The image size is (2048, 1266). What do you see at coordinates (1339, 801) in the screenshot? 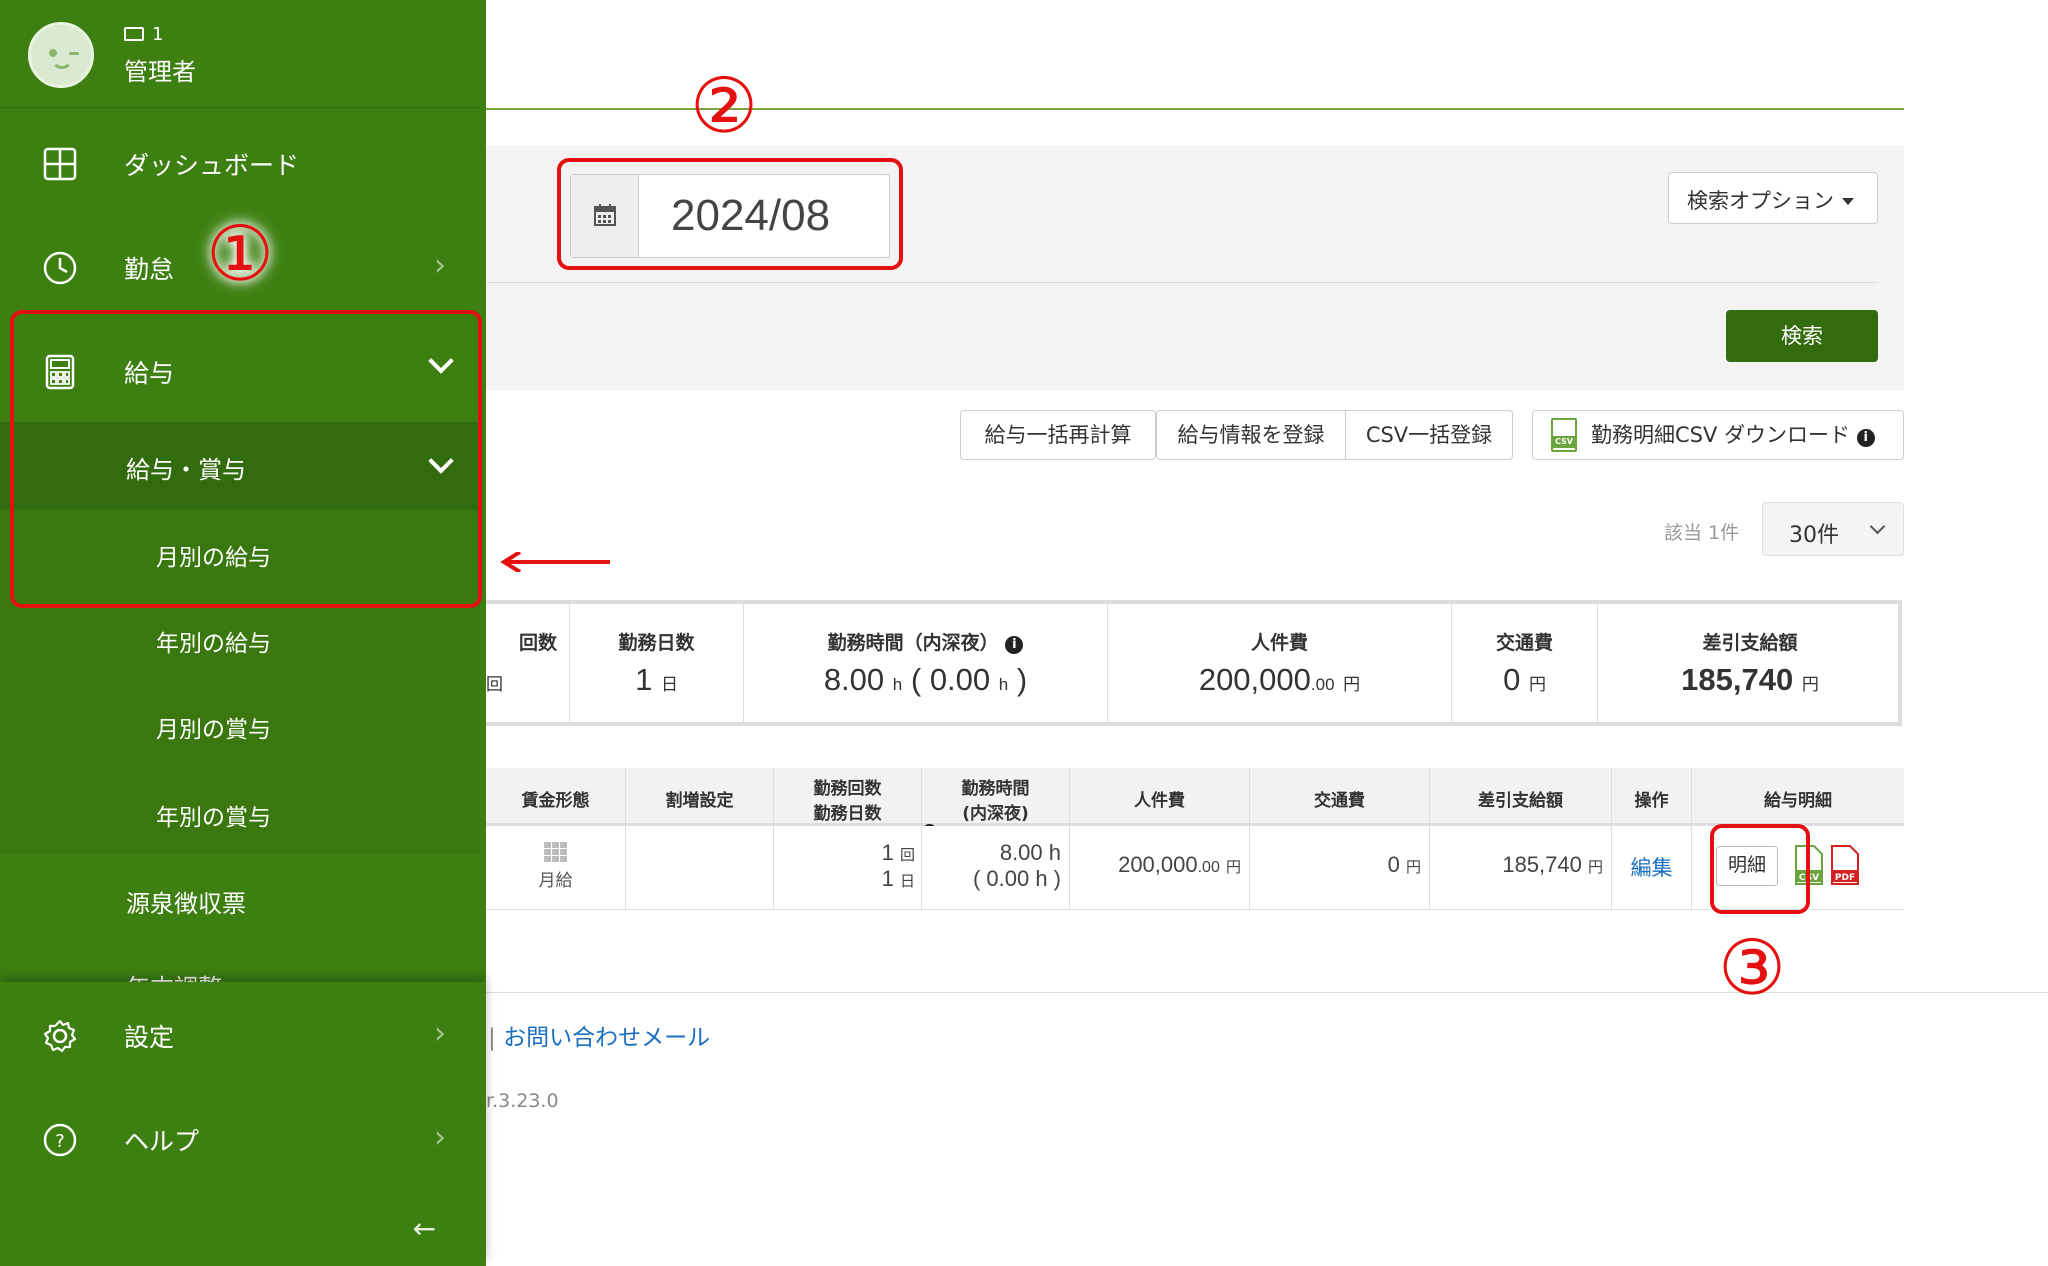
I see `header-transport: 交通費` at bounding box center [1339, 801].